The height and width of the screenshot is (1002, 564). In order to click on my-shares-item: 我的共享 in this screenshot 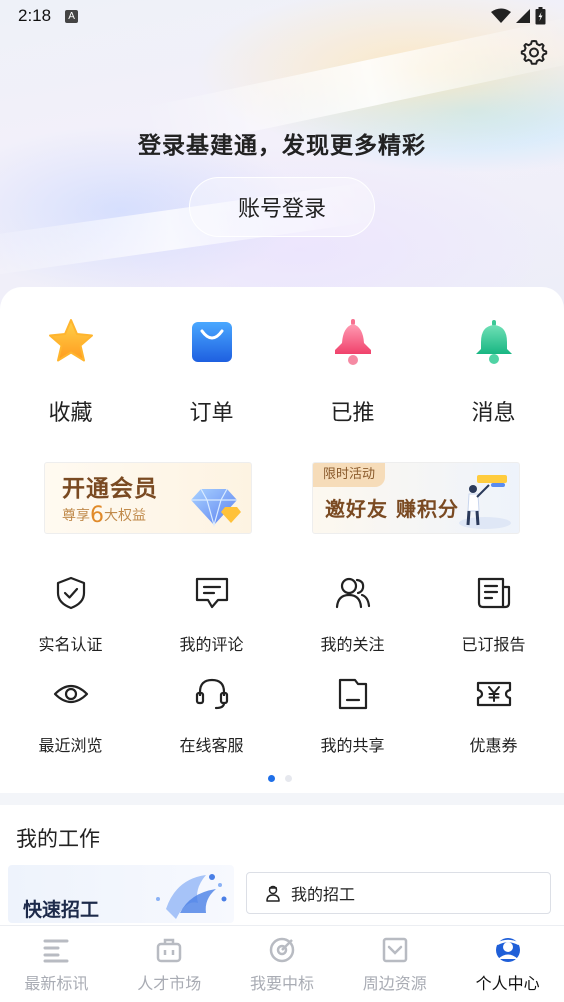, I will do `click(352, 716)`.